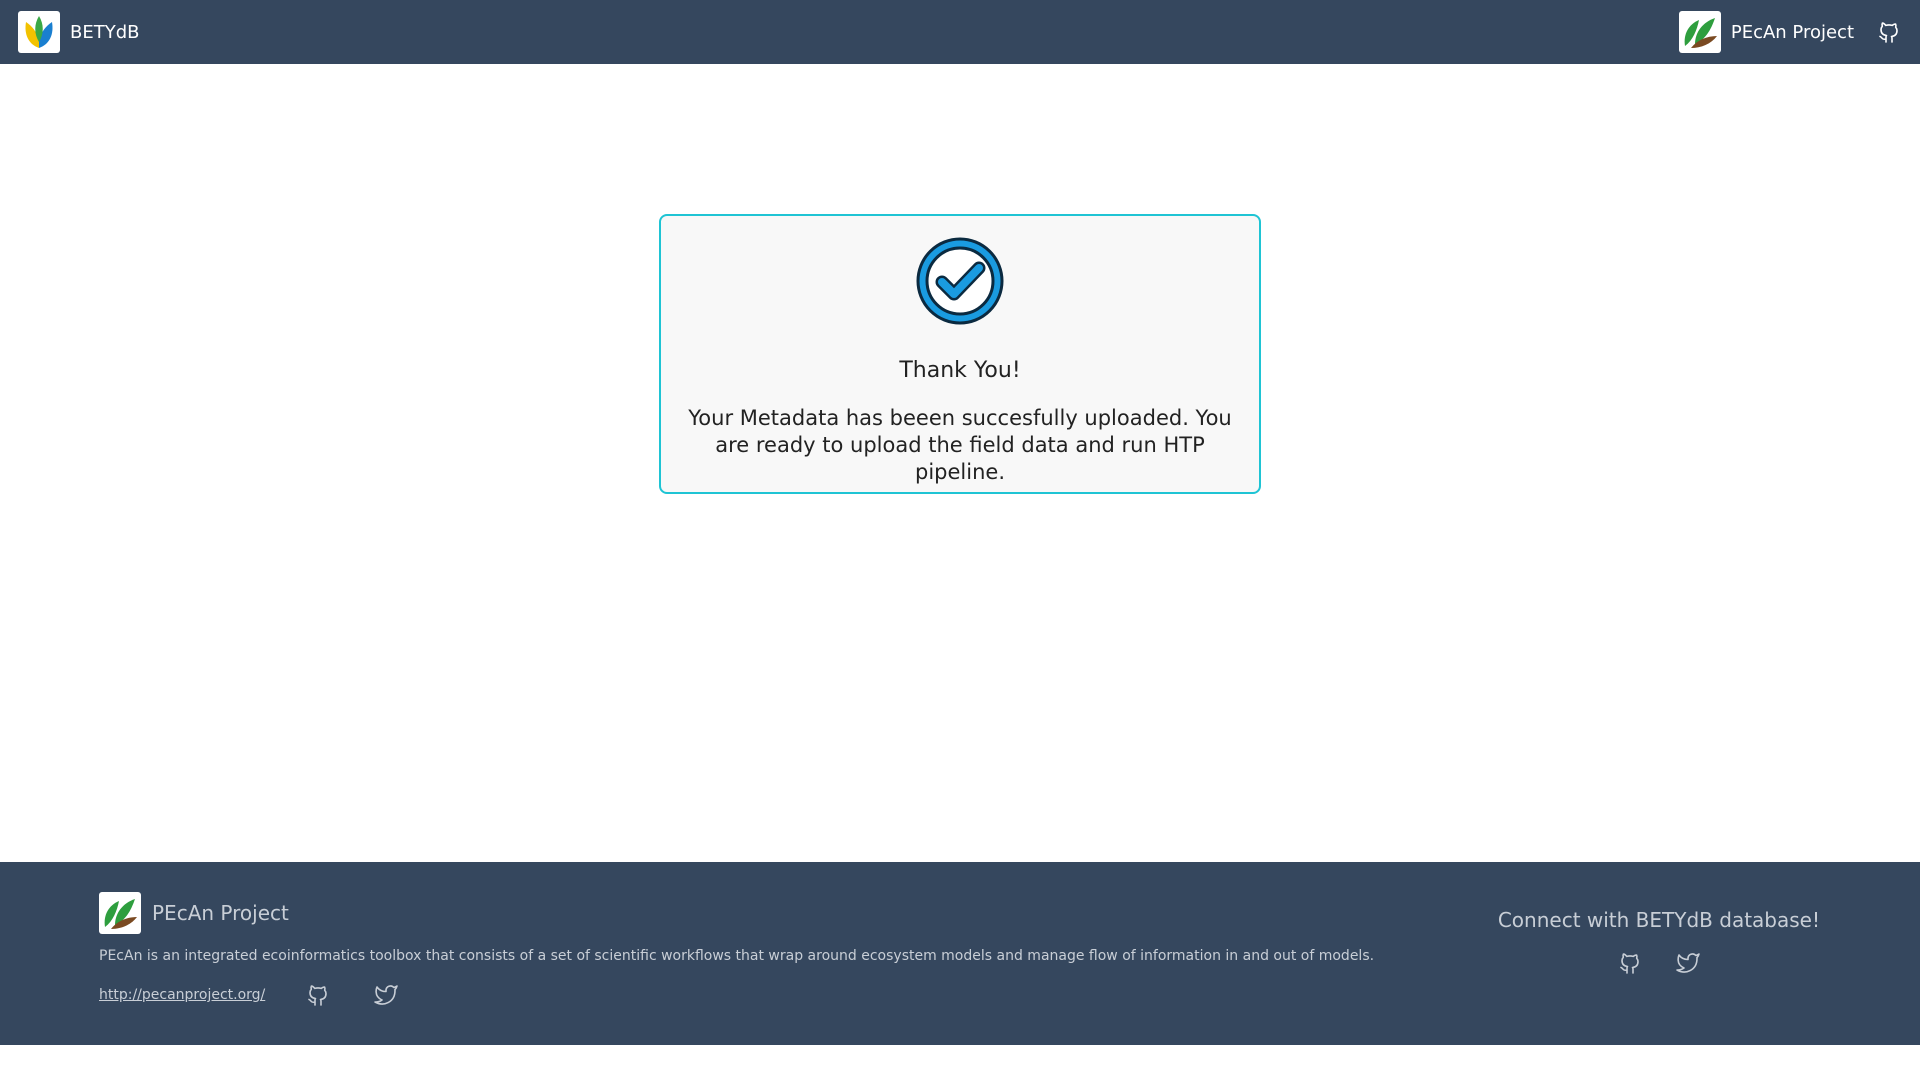  Describe the element at coordinates (1658, 920) in the screenshot. I see `connect-heading: Connect with BETYdB database!` at that location.